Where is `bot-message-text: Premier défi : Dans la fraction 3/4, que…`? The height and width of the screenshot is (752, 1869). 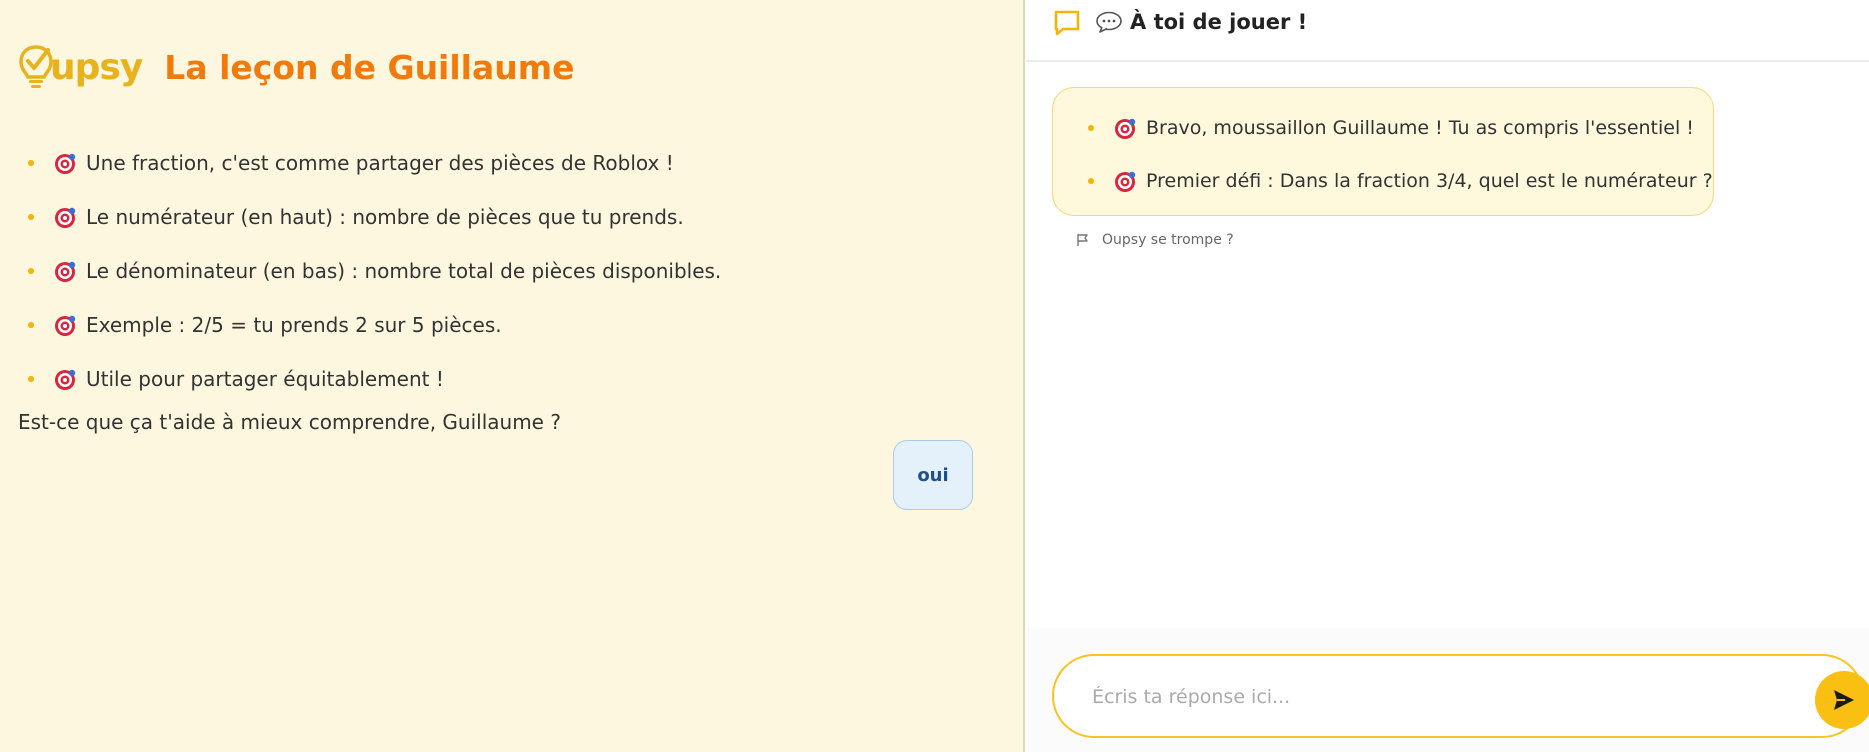
bot-message-text: Premier défi : Dans la fraction 3/4, que… is located at coordinates (1429, 180).